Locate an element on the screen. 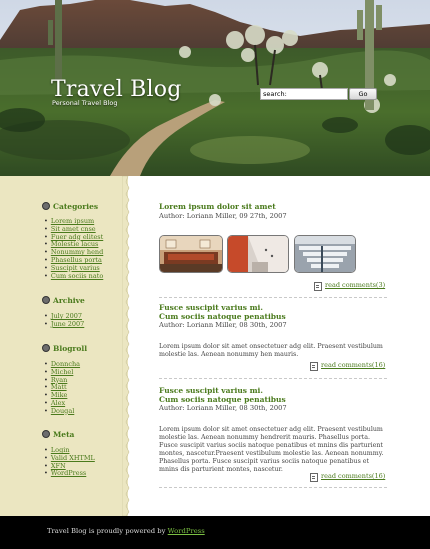  archive-title: Archive is located at coordinates (63, 300).